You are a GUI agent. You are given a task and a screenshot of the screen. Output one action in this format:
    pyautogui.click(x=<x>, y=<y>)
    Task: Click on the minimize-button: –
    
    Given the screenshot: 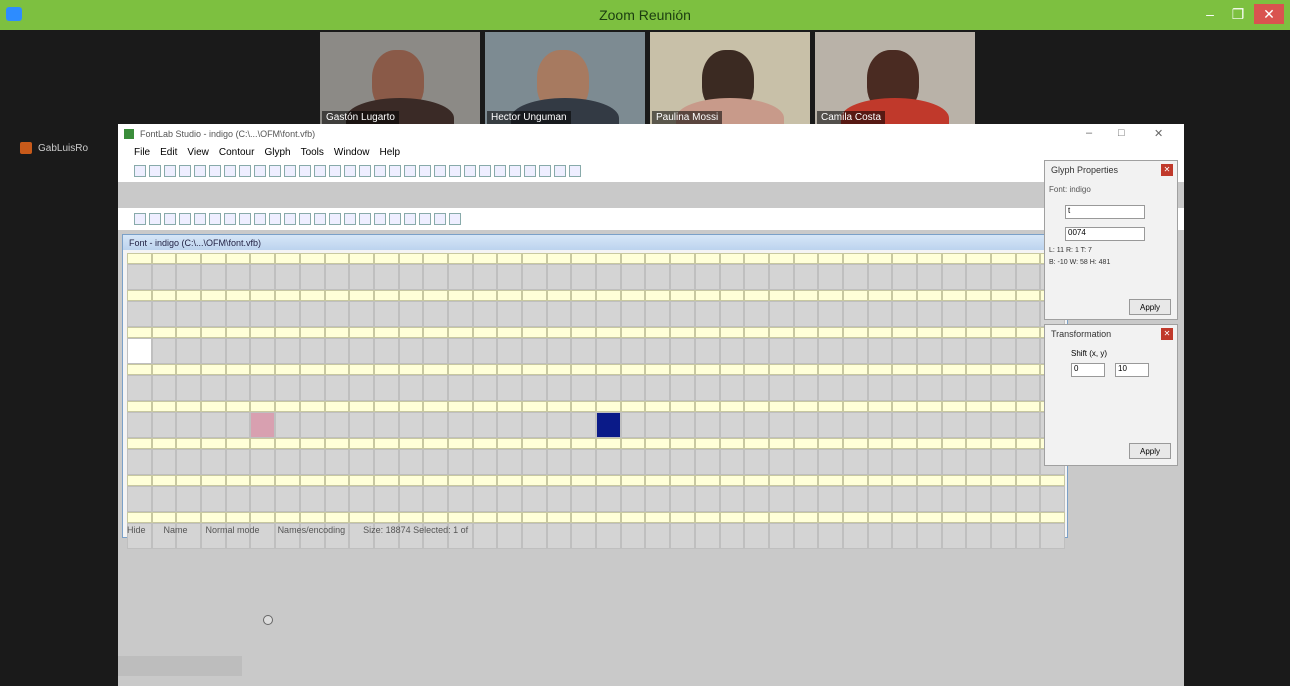 What is the action you would take?
    pyautogui.click(x=1210, y=14)
    